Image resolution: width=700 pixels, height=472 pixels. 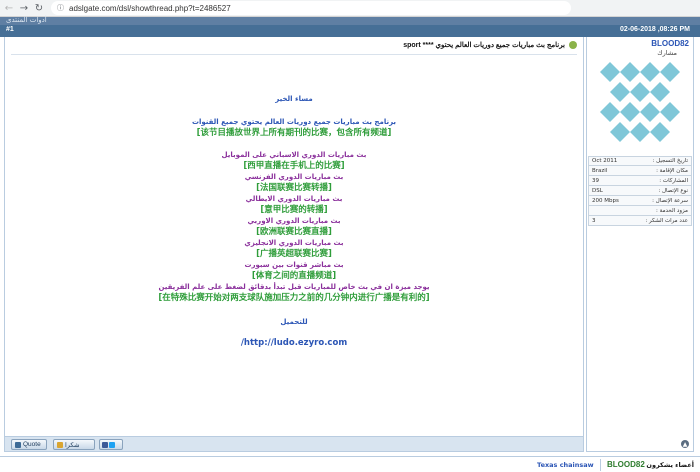 I want to click on quote-label: Quote, so click(x=32, y=444).